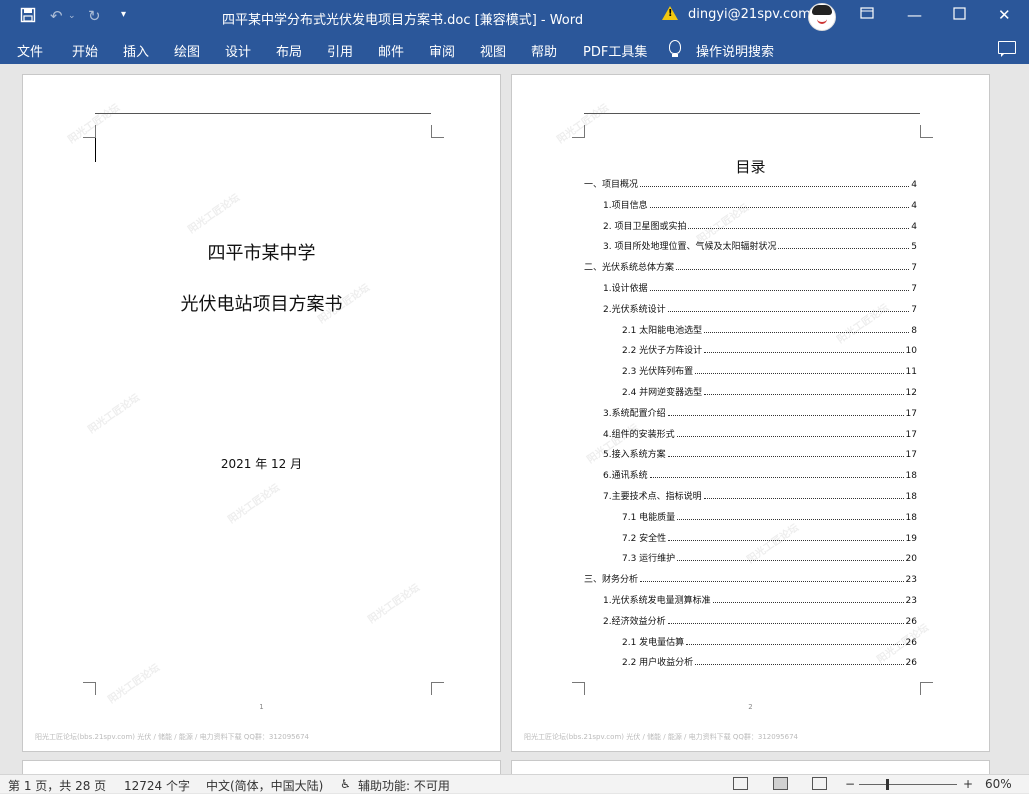 This screenshot has height=794, width=1029. What do you see at coordinates (760, 225) in the screenshot?
I see `toc-entry: 2. 项目卫星图或实拍 4` at bounding box center [760, 225].